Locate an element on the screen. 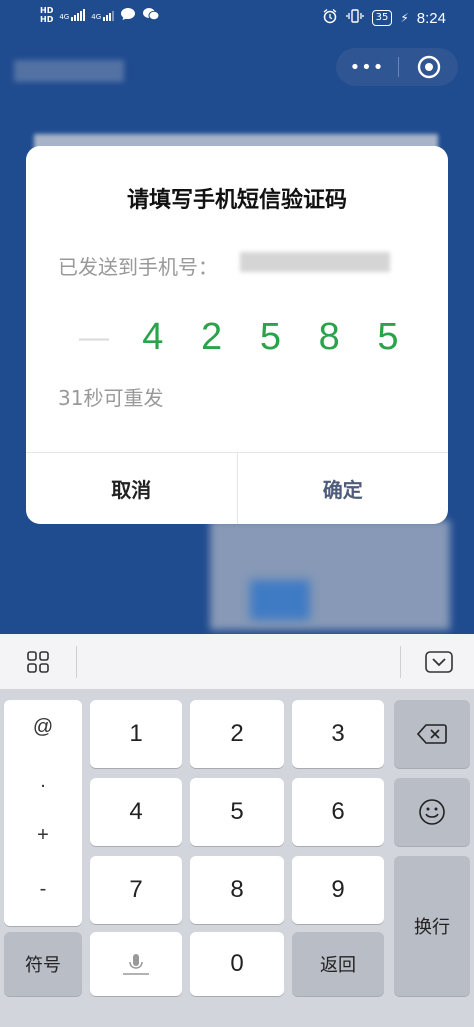 The height and width of the screenshot is (1027, 474). vibrate-icon is located at coordinates (354, 18).